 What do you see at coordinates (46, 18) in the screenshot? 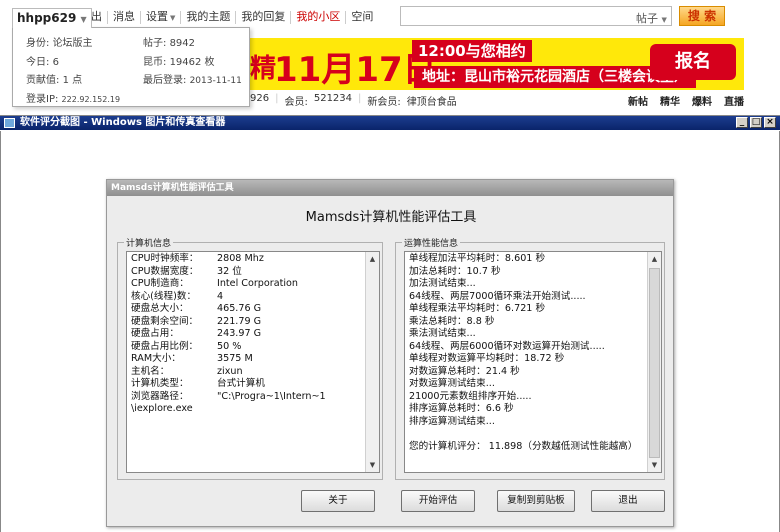
I see `username: hhpp629` at bounding box center [46, 18].